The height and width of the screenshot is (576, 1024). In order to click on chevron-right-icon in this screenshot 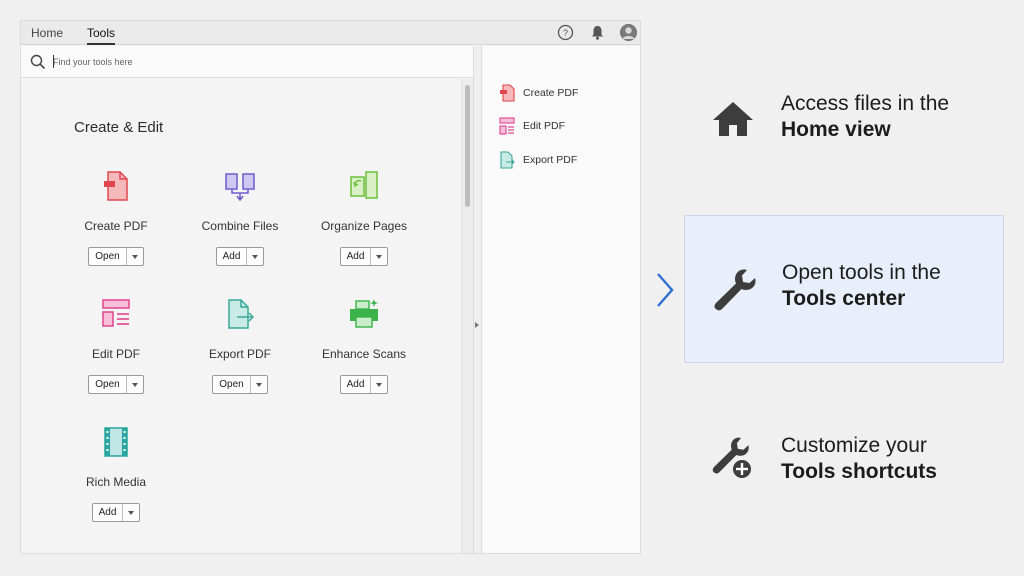, I will do `click(665, 290)`.